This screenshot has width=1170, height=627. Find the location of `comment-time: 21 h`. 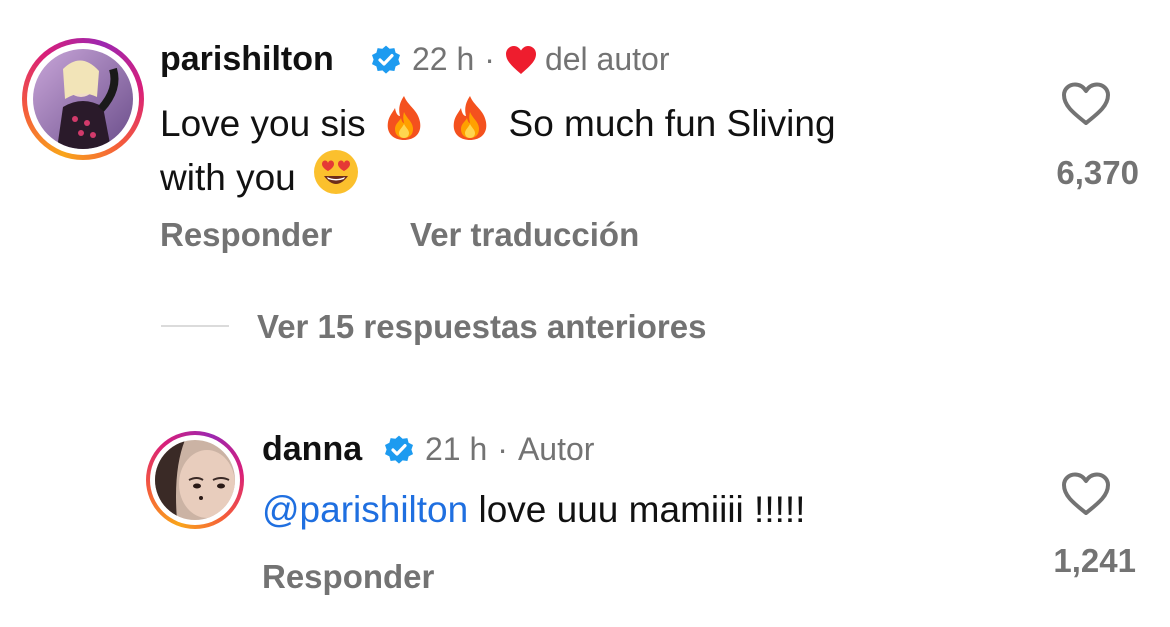

comment-time: 21 h is located at coordinates (456, 449).